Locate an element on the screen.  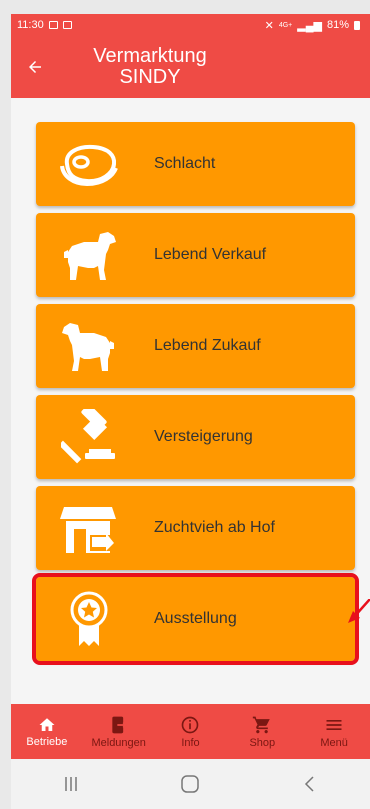
nav-label: Betriebe is located at coordinates (47, 741).